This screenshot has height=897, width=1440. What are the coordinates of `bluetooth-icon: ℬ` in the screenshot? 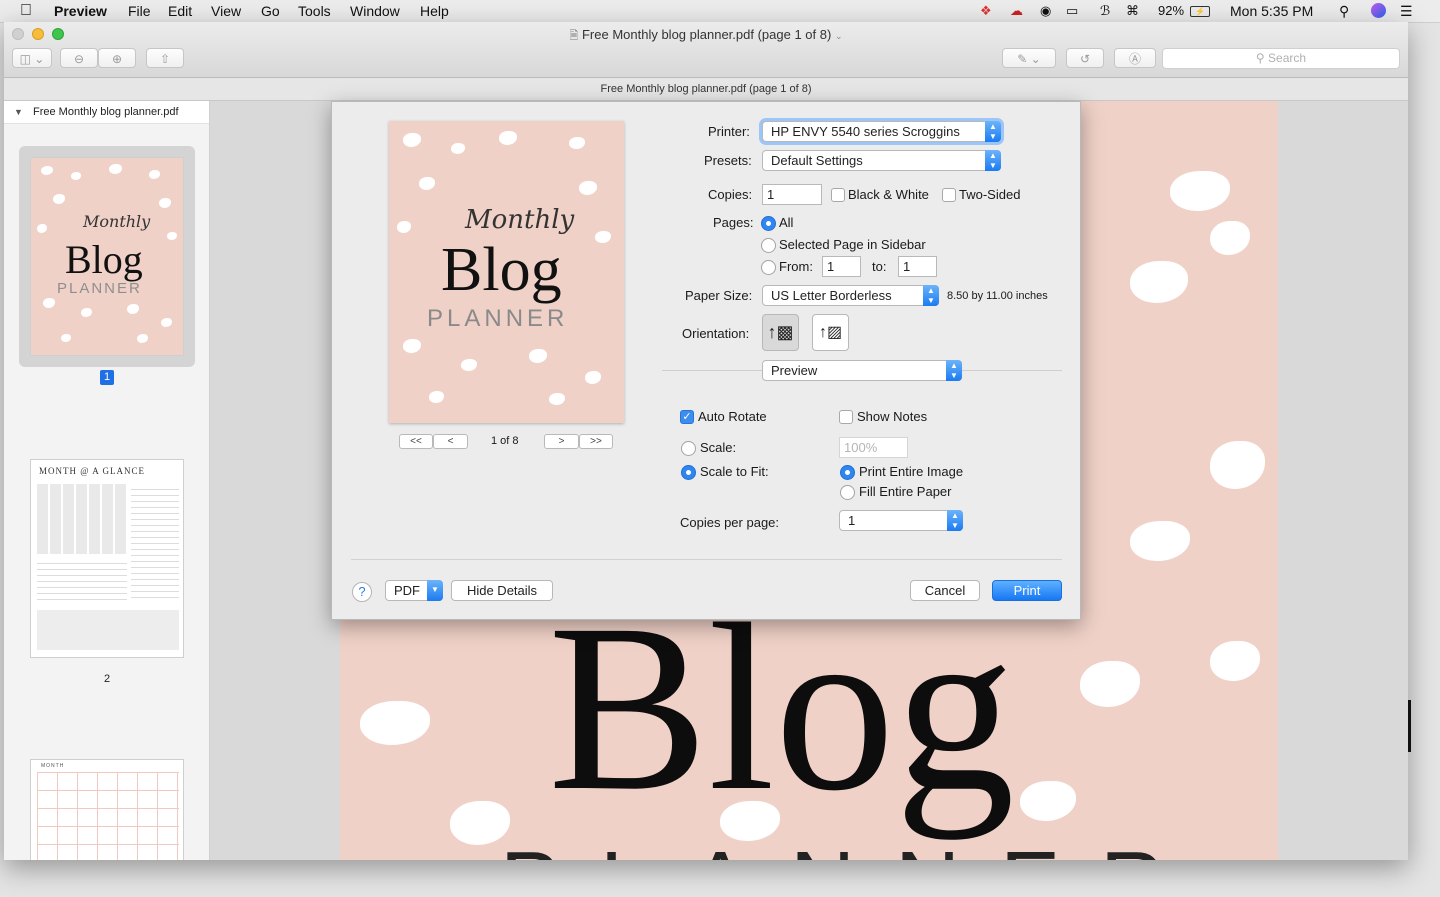 It's located at (1105, 11).